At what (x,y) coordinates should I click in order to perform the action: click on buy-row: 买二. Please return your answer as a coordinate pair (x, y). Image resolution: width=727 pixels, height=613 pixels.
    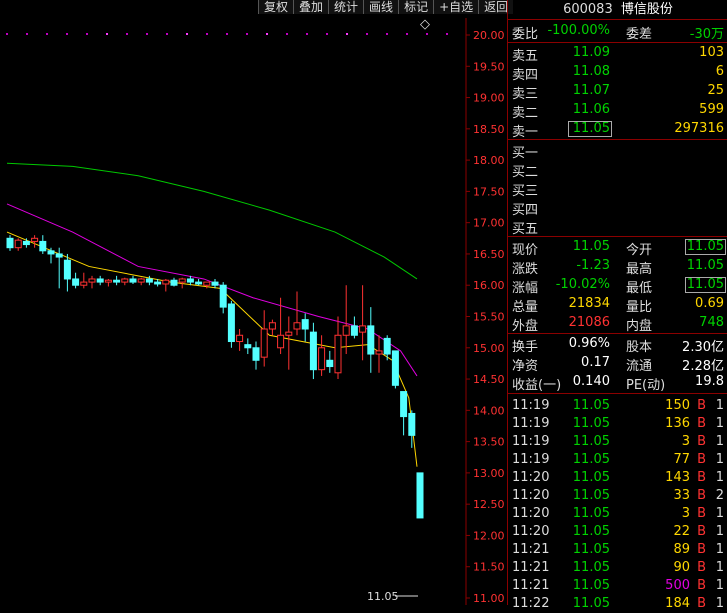
    Looking at the image, I should click on (617, 170).